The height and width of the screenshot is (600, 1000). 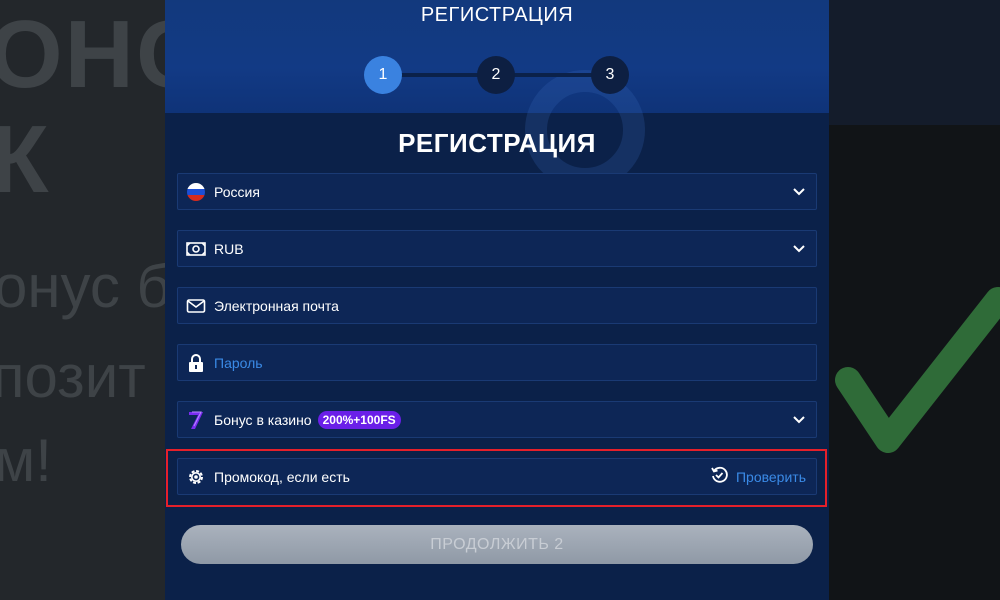 I want to click on password-placeholder: Пароль, so click(x=238, y=362).